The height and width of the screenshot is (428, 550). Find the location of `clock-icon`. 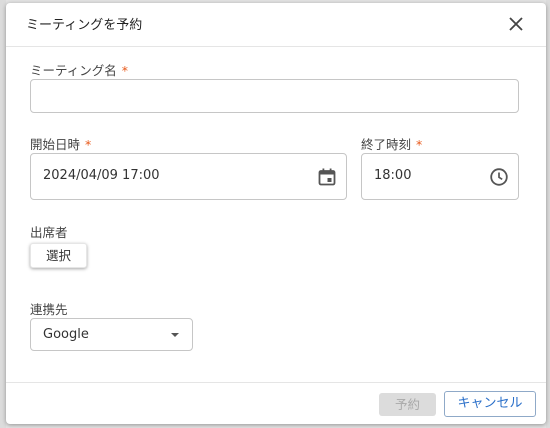

clock-icon is located at coordinates (499, 177).